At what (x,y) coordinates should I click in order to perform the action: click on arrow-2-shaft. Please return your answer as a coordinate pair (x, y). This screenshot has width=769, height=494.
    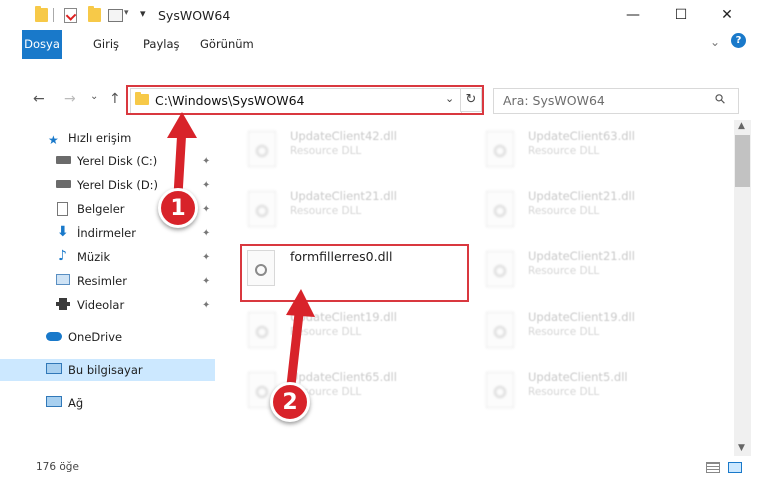
    Looking at the image, I should click on (295, 345).